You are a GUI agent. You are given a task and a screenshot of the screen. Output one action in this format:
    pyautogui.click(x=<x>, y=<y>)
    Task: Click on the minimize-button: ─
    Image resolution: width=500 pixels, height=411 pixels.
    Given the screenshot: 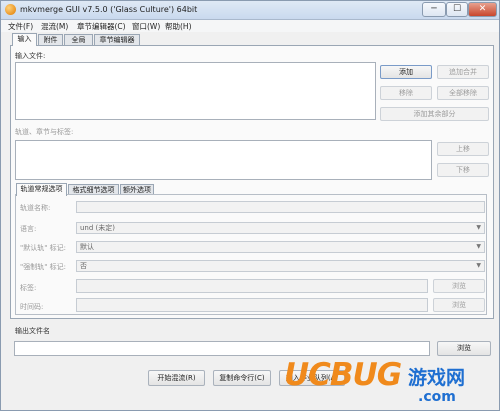 What is the action you would take?
    pyautogui.click(x=434, y=9)
    